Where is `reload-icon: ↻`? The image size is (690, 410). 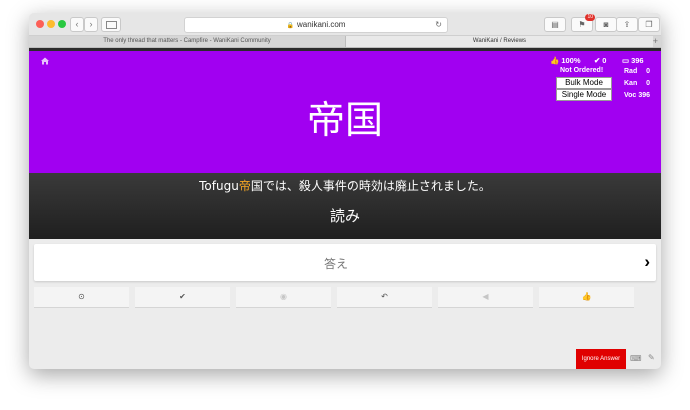 reload-icon: ↻ is located at coordinates (438, 25).